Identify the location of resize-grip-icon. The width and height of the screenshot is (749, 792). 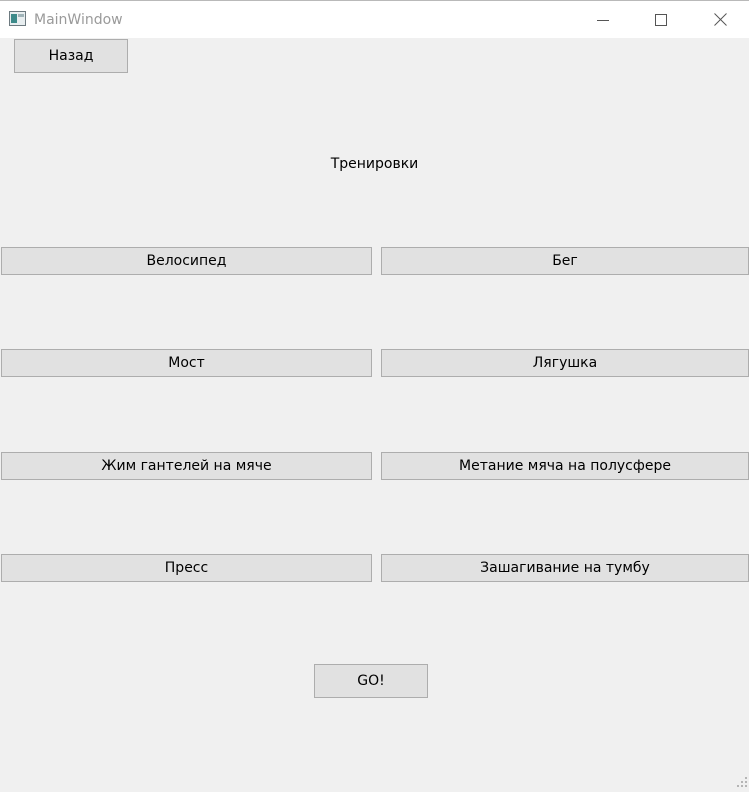
(742, 780).